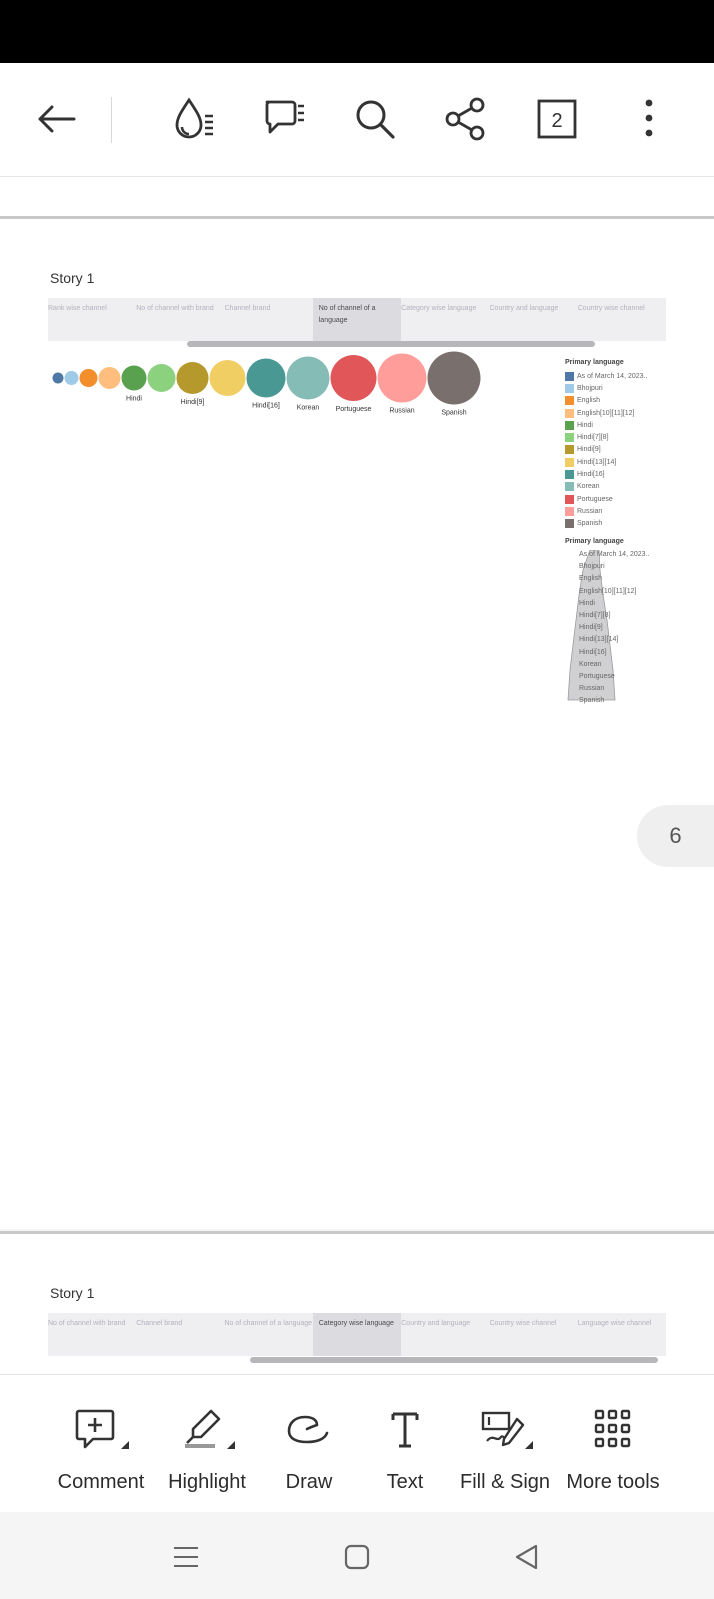 Image resolution: width=714 pixels, height=1599 pixels. Describe the element at coordinates (466, 119) in the screenshot. I see `share-icon` at that location.